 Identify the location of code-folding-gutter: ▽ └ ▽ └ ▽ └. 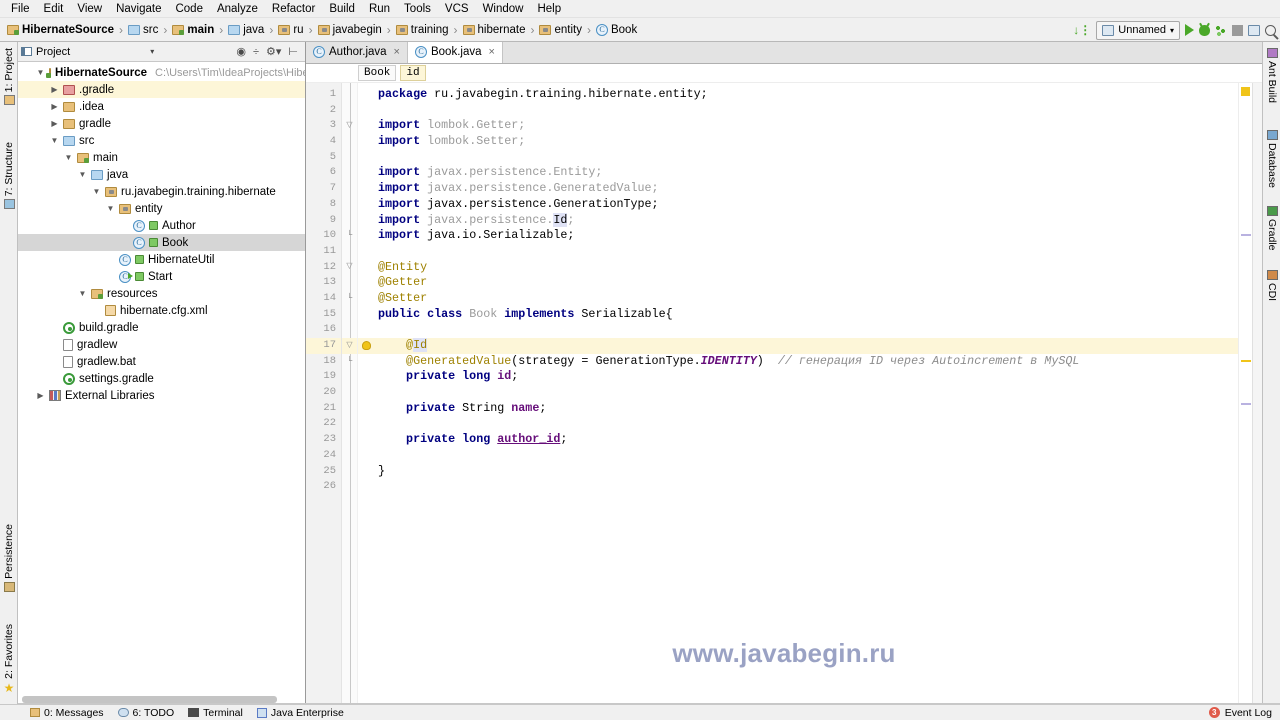
(350, 393).